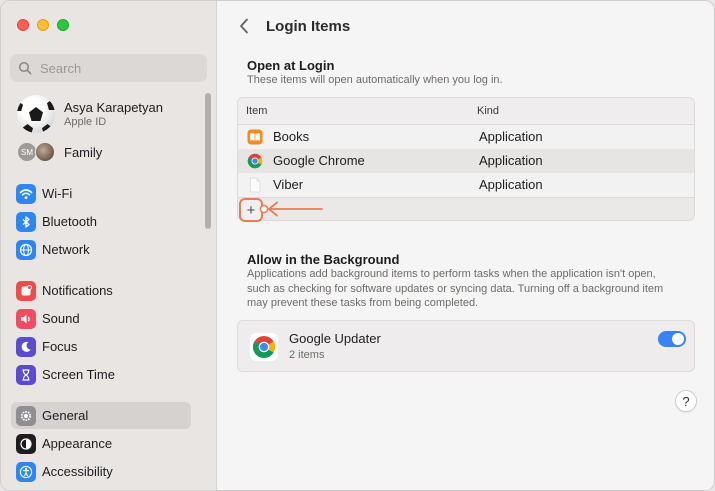  I want to click on apple-id-profile: Asya Karapetyan Apple ID, so click(90, 114).